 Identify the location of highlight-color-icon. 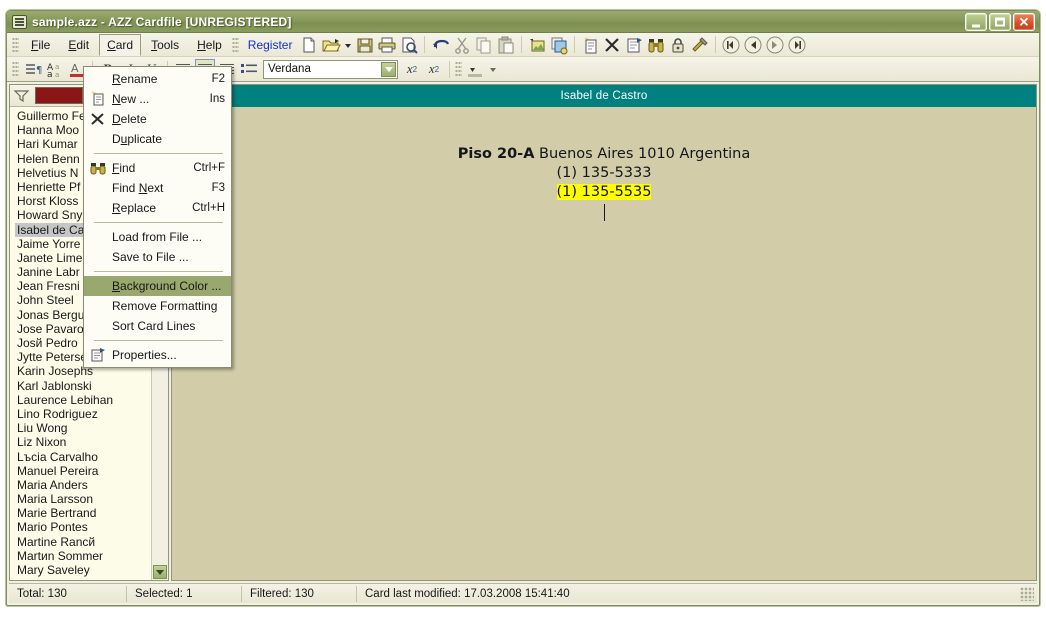
(476, 69).